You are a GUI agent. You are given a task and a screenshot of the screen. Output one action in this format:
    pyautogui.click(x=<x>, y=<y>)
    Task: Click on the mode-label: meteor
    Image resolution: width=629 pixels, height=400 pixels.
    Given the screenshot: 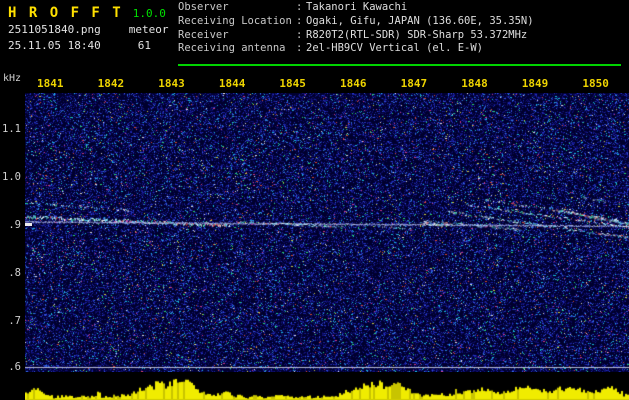 What is the action you would take?
    pyautogui.click(x=148, y=29)
    